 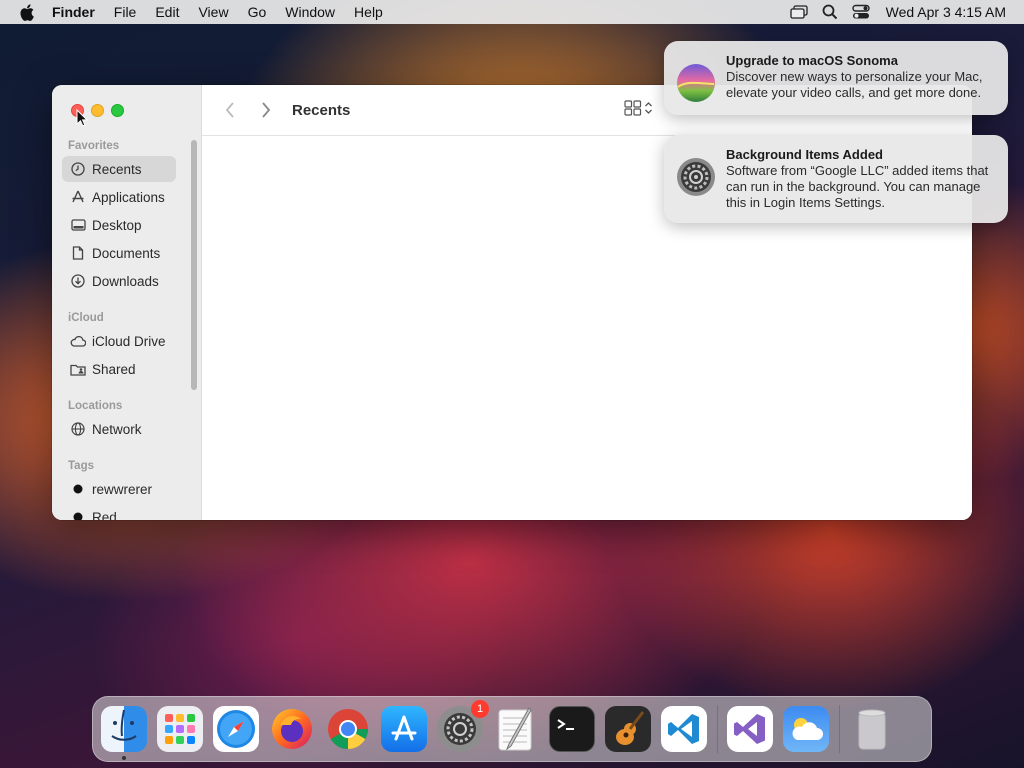 What do you see at coordinates (213, 12) in the screenshot?
I see `menu-view: View` at bounding box center [213, 12].